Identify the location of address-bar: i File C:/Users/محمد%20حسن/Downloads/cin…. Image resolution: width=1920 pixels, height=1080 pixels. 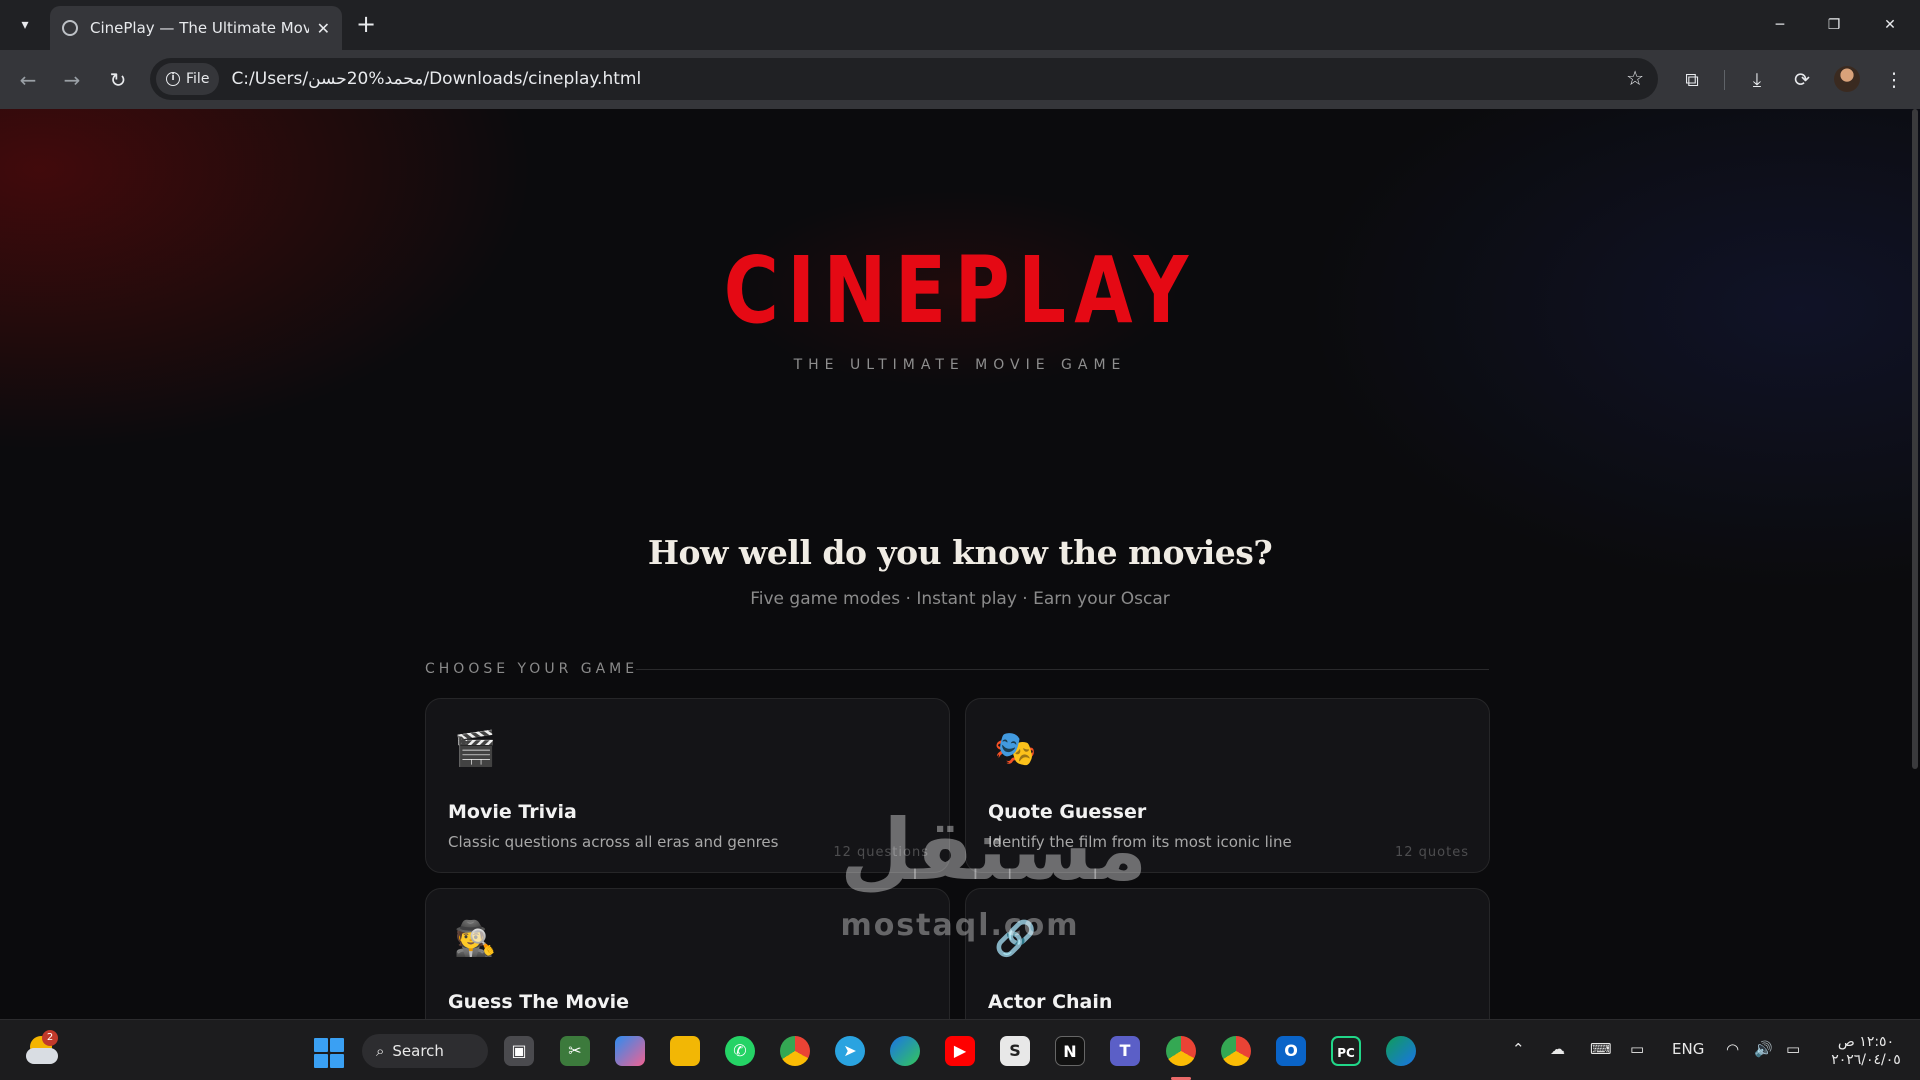
(904, 79).